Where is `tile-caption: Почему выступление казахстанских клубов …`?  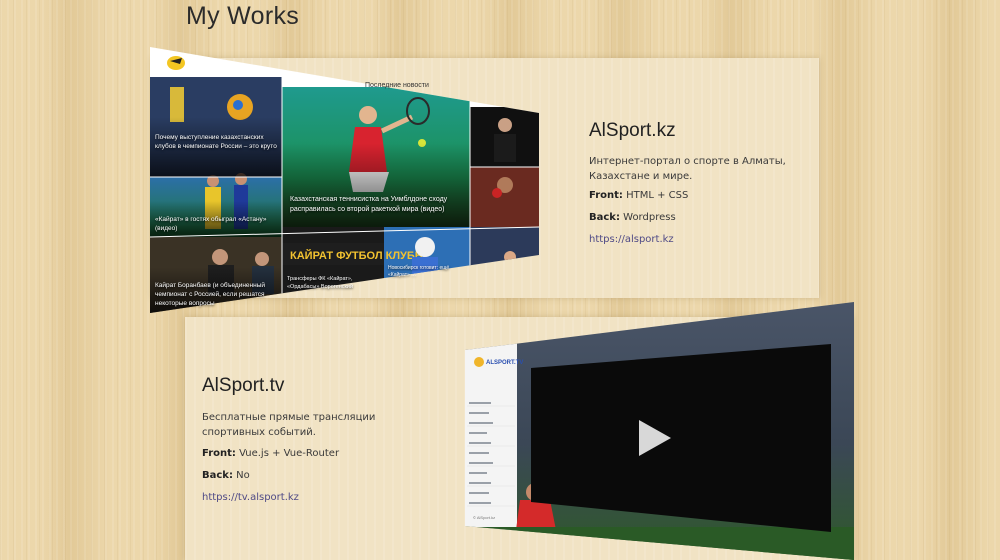 tile-caption: Почему выступление казахстанских клубов … is located at coordinates (216, 142).